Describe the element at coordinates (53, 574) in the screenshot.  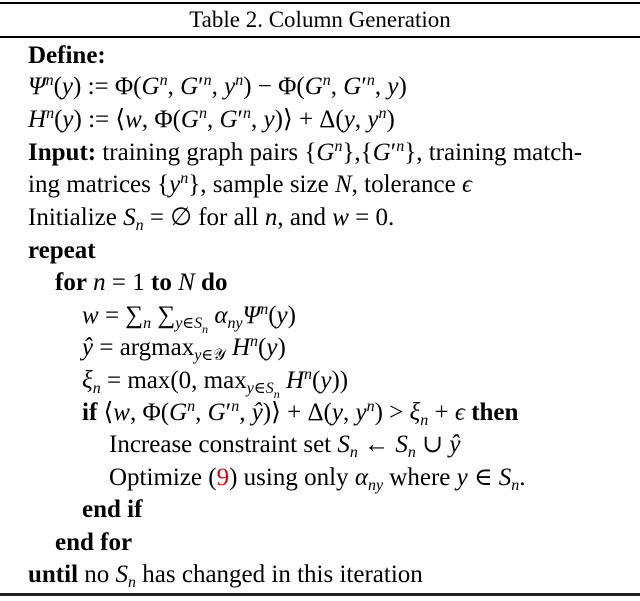
I see `until-keyword: until` at that location.